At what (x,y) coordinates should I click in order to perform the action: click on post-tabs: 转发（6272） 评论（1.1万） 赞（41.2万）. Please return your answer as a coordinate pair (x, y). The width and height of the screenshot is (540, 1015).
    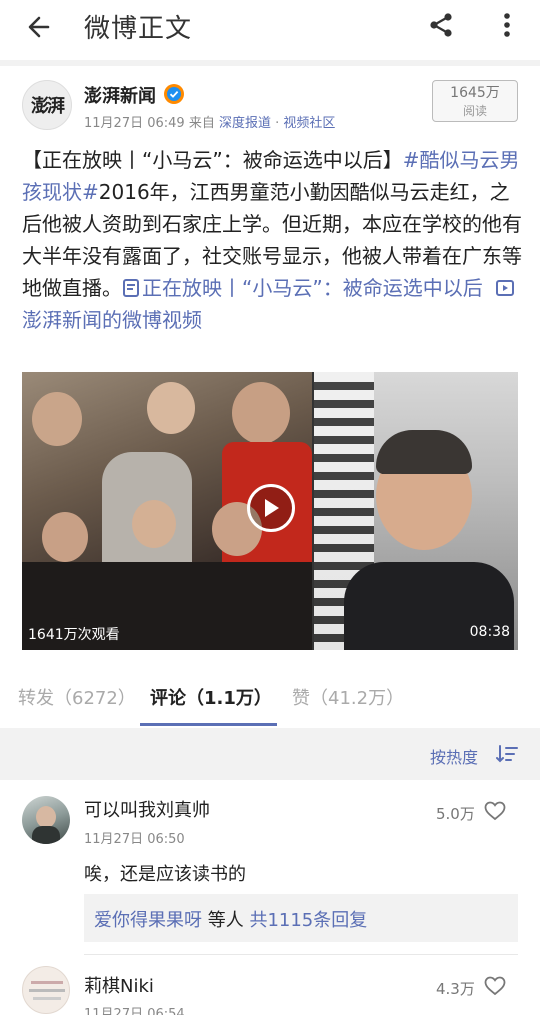
    Looking at the image, I should click on (270, 697).